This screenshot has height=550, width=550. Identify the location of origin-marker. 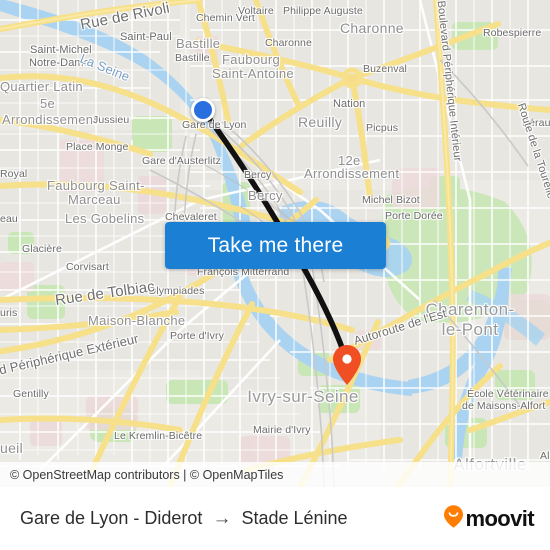
(203, 110).